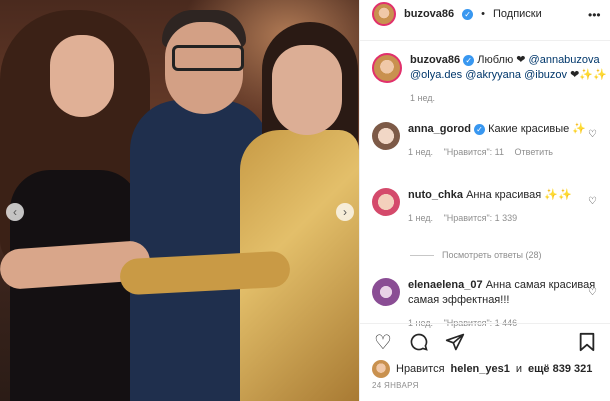  I want to click on liker-username: helen_yes1, so click(480, 369).